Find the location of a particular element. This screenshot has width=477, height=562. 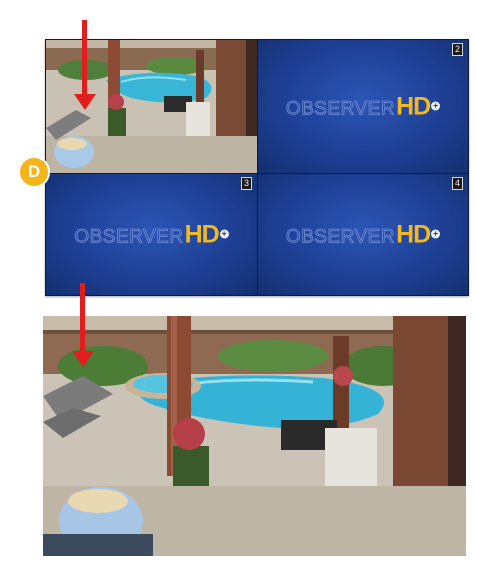

channel-3-tile: 3 OBSERVERHD + is located at coordinates (151, 234).